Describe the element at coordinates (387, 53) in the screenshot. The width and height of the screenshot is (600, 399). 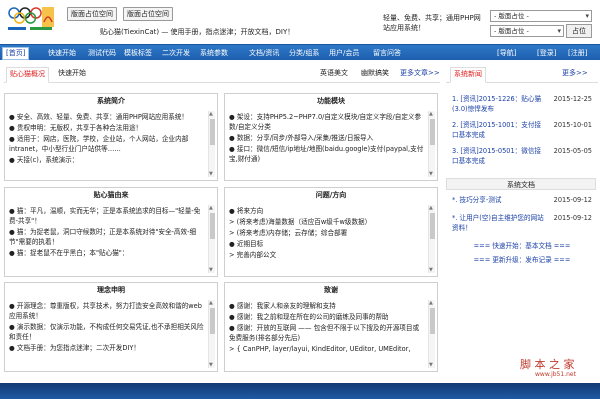
I see `nav-item-qa: 留言问答` at that location.